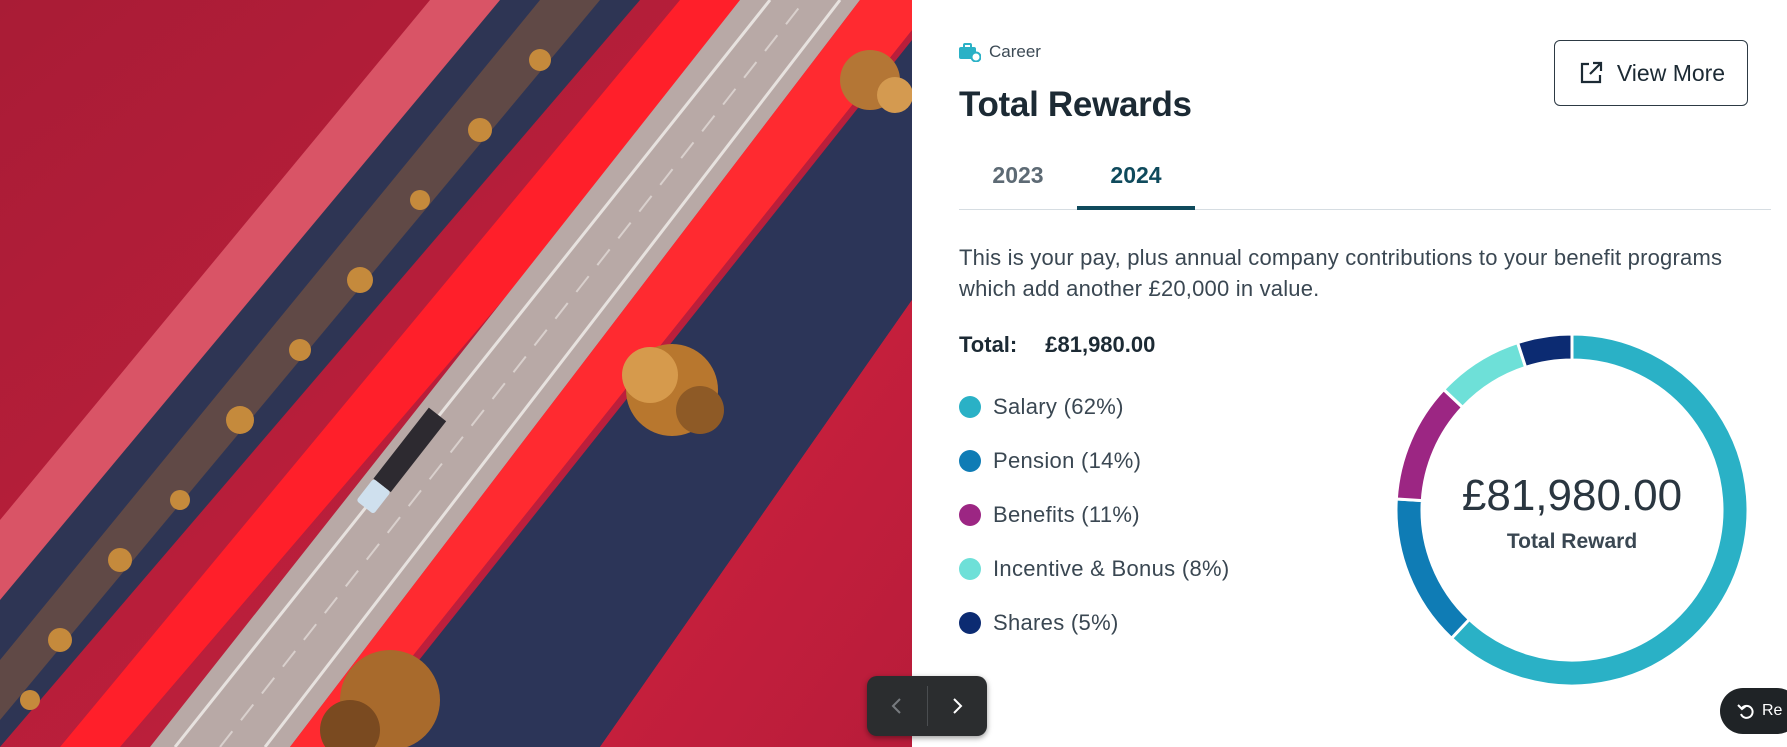 This screenshot has height=747, width=1787. I want to click on card-eyebrow: Career, so click(999, 52).